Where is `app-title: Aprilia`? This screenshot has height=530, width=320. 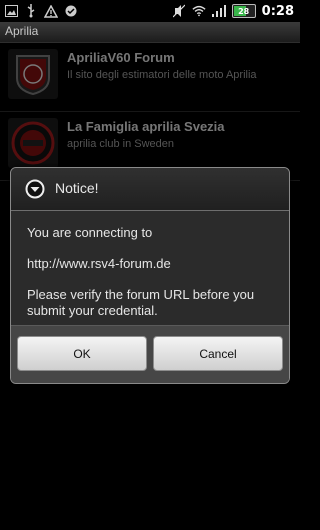 app-title: Aprilia is located at coordinates (22, 31).